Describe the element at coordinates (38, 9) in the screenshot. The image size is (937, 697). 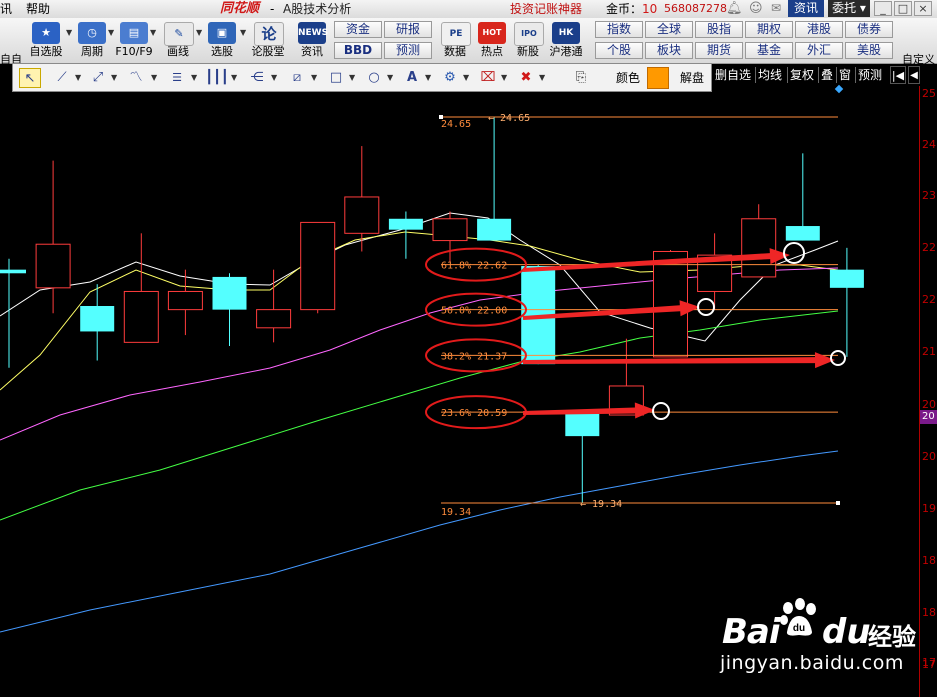
I see `menu-item-help: 帮助` at that location.